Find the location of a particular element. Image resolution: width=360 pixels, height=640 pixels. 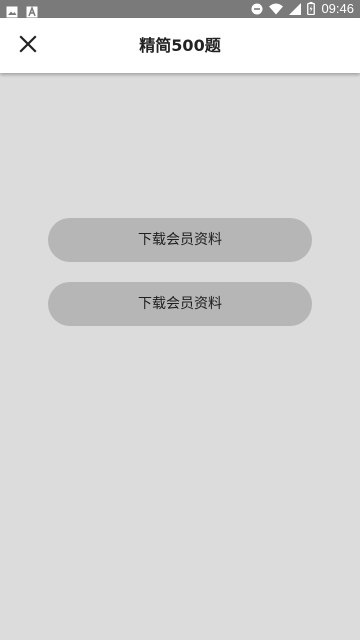

app-bar: 精简500题 is located at coordinates (180, 45).